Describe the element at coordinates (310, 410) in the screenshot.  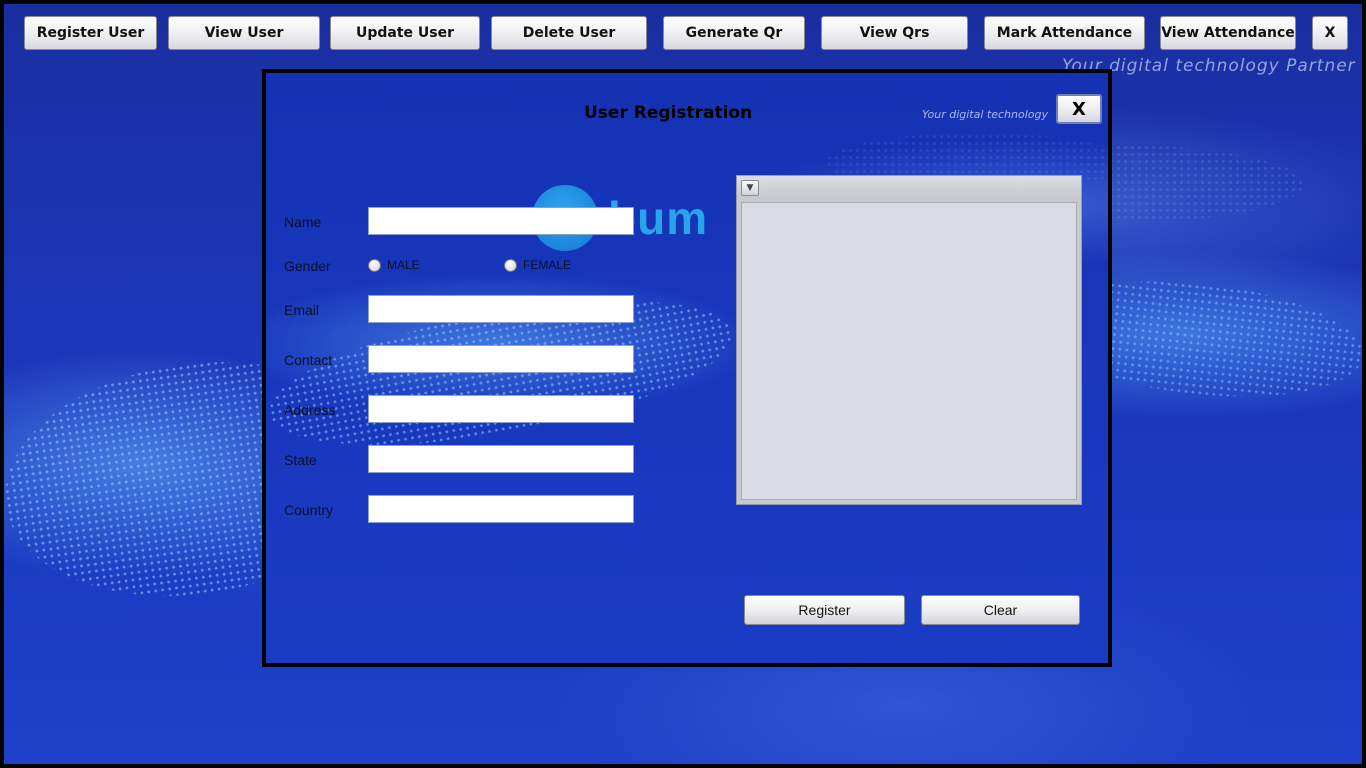
I see `address-label: Address` at that location.